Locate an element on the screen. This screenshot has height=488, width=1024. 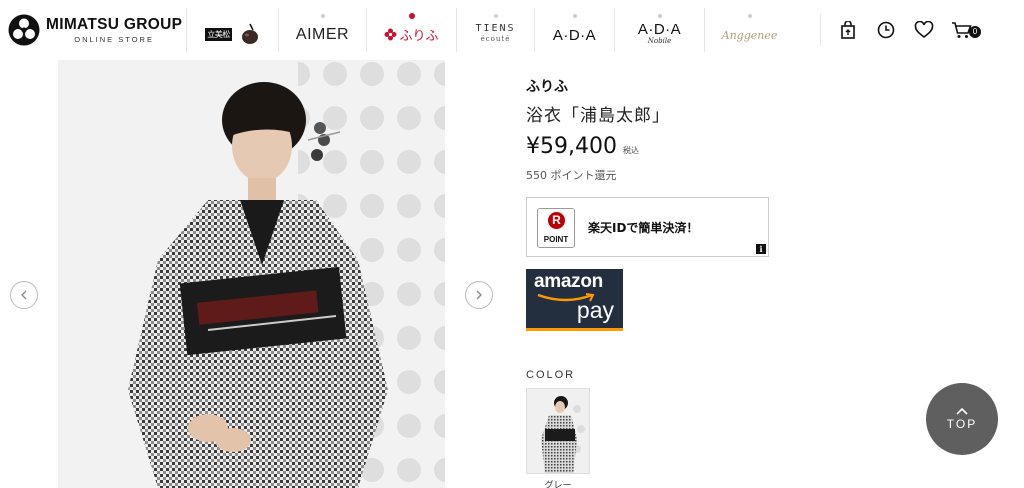
brand-link-tiens: TIENS écouté is located at coordinates (495, 30).